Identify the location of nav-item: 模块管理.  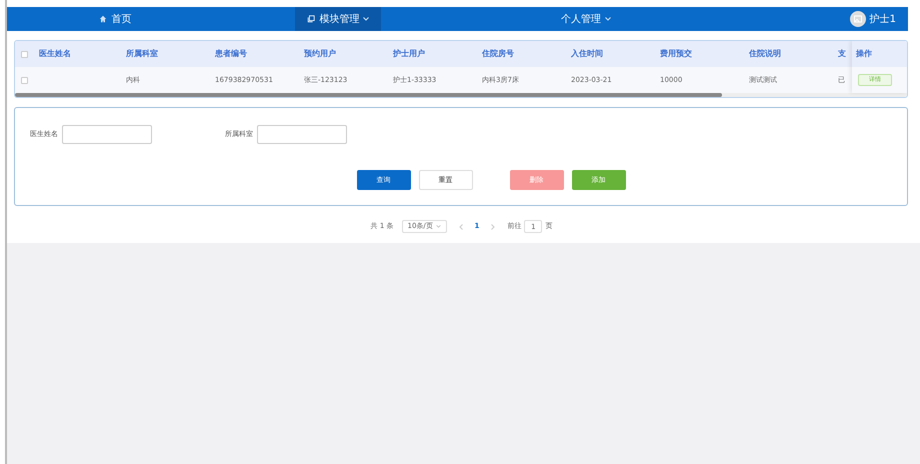
(338, 19).